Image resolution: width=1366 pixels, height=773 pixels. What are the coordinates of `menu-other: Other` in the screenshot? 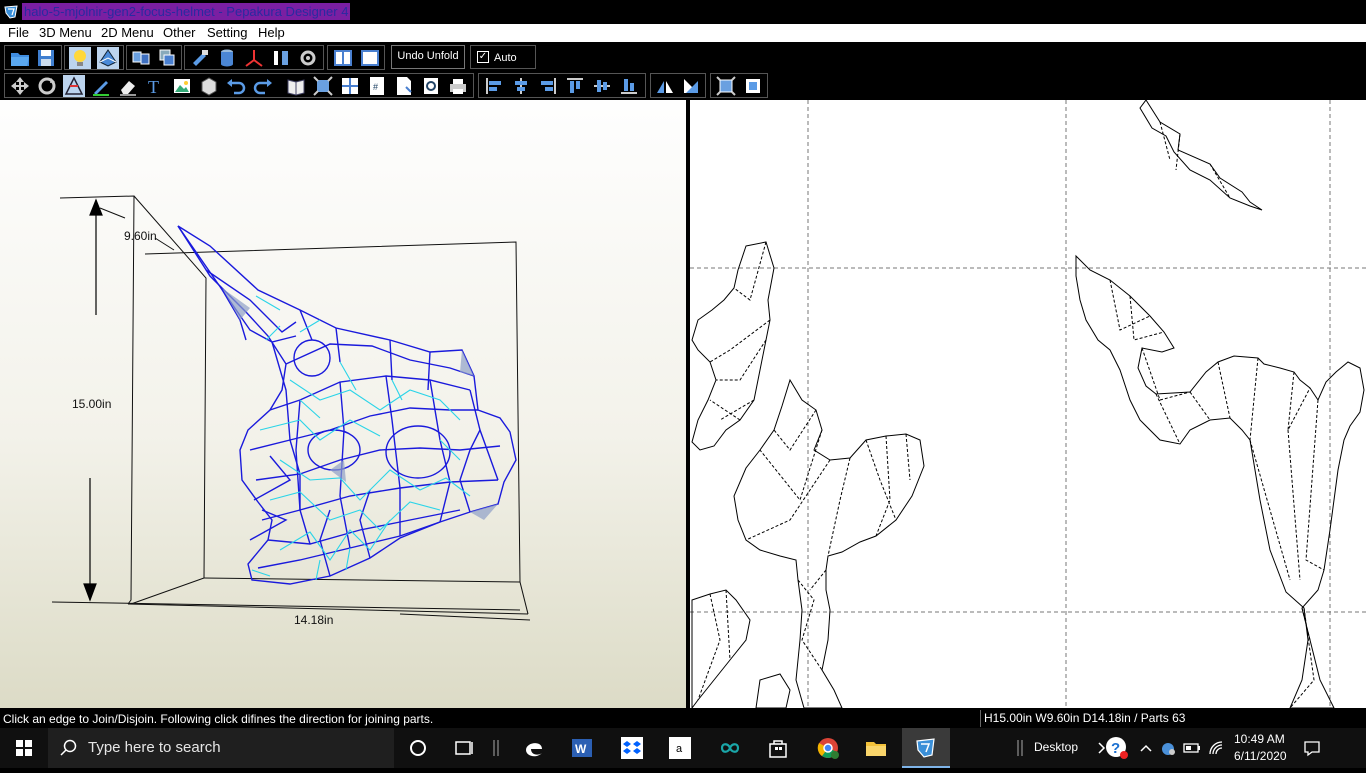 It's located at (179, 33).